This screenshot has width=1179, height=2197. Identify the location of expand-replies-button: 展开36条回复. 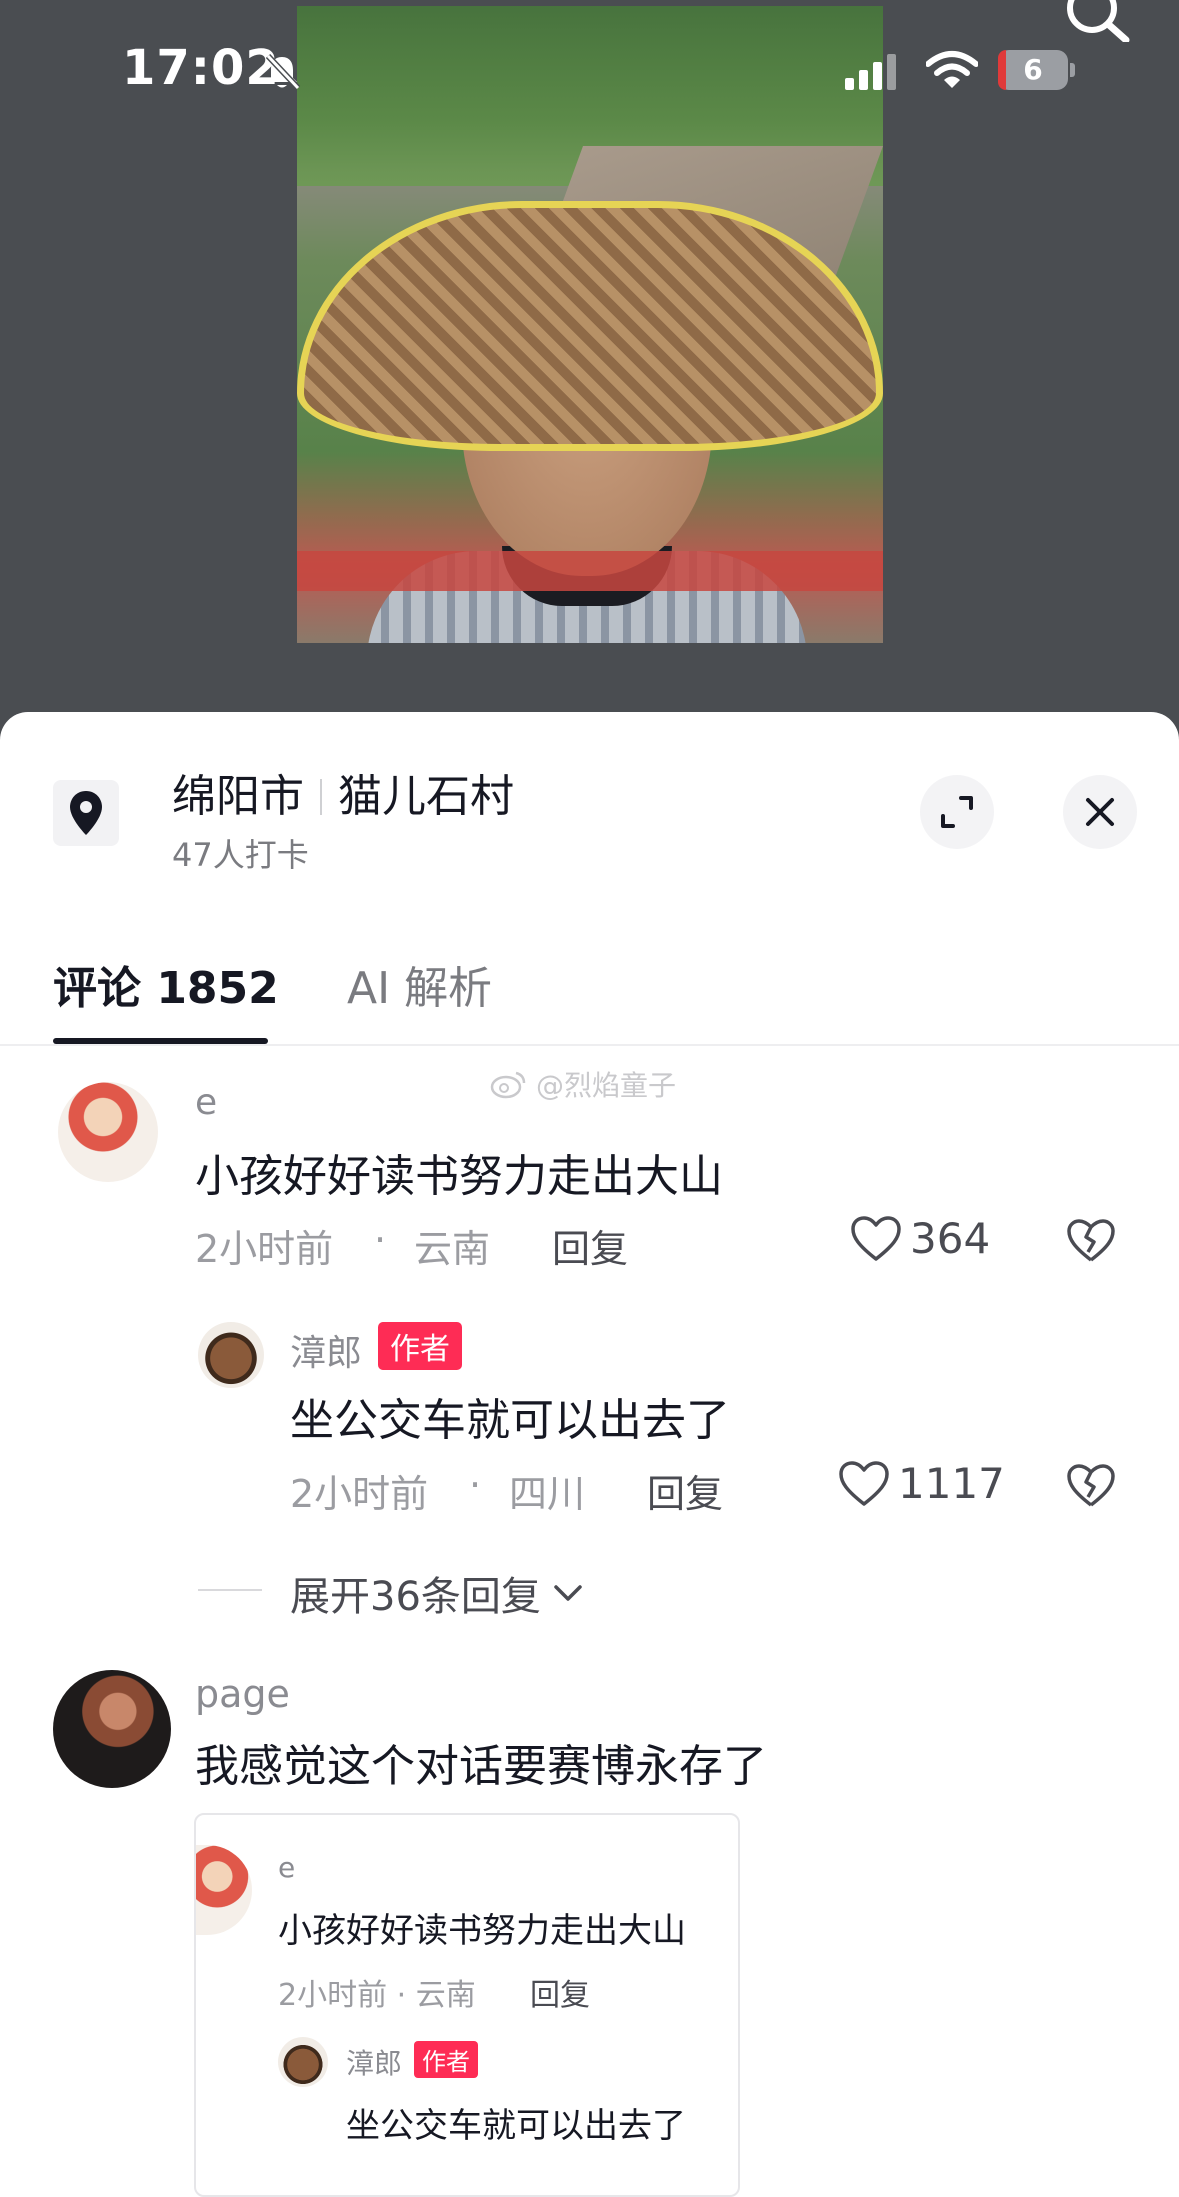
(437, 1593).